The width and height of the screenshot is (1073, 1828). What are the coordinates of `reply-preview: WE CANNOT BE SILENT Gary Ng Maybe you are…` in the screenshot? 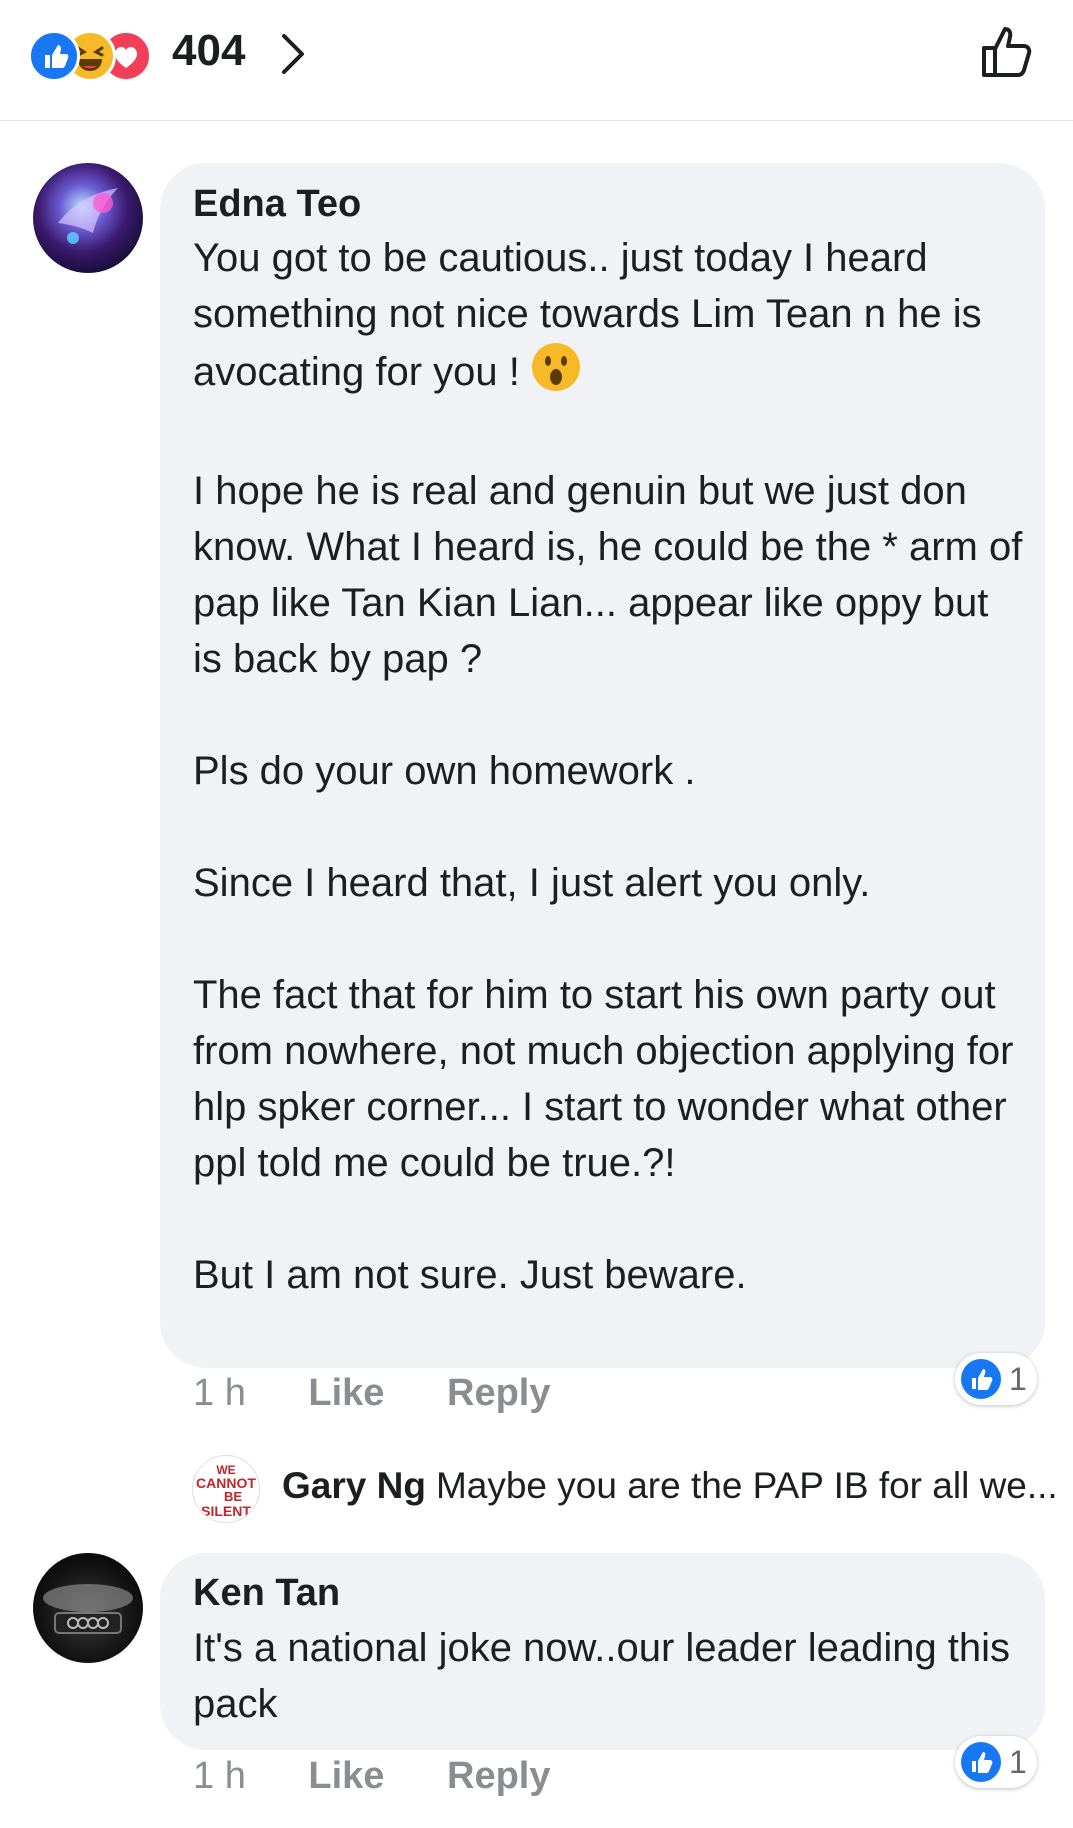 It's located at (625, 1490).